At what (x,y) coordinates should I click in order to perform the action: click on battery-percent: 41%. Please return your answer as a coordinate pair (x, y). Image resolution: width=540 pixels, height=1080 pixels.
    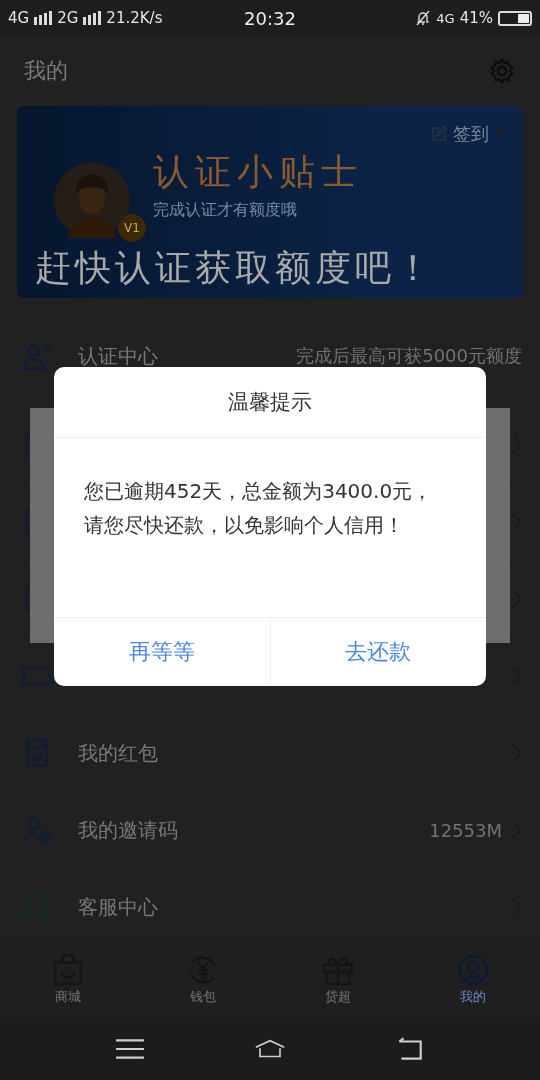
    Looking at the image, I should click on (476, 18).